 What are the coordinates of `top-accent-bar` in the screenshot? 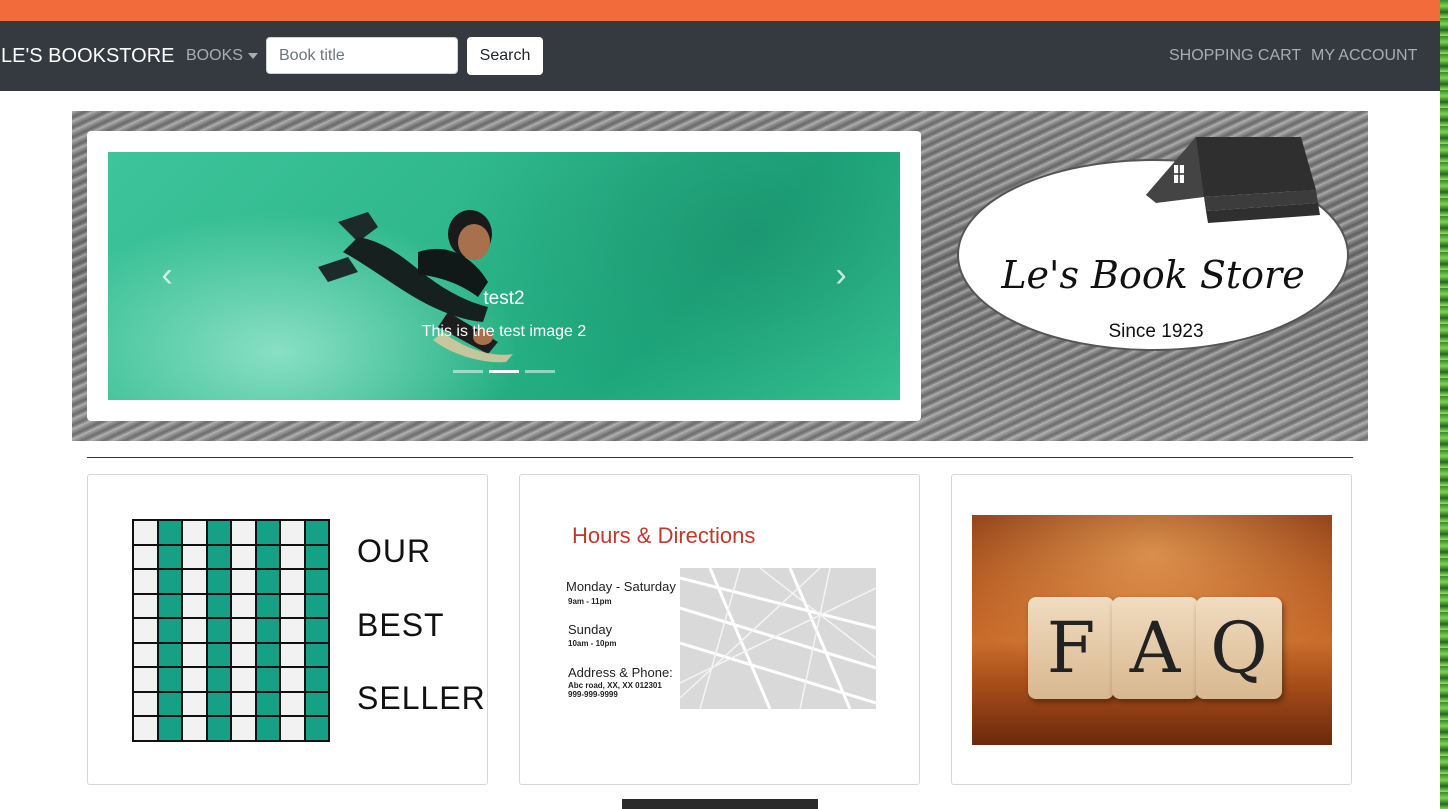 It's located at (724, 10).